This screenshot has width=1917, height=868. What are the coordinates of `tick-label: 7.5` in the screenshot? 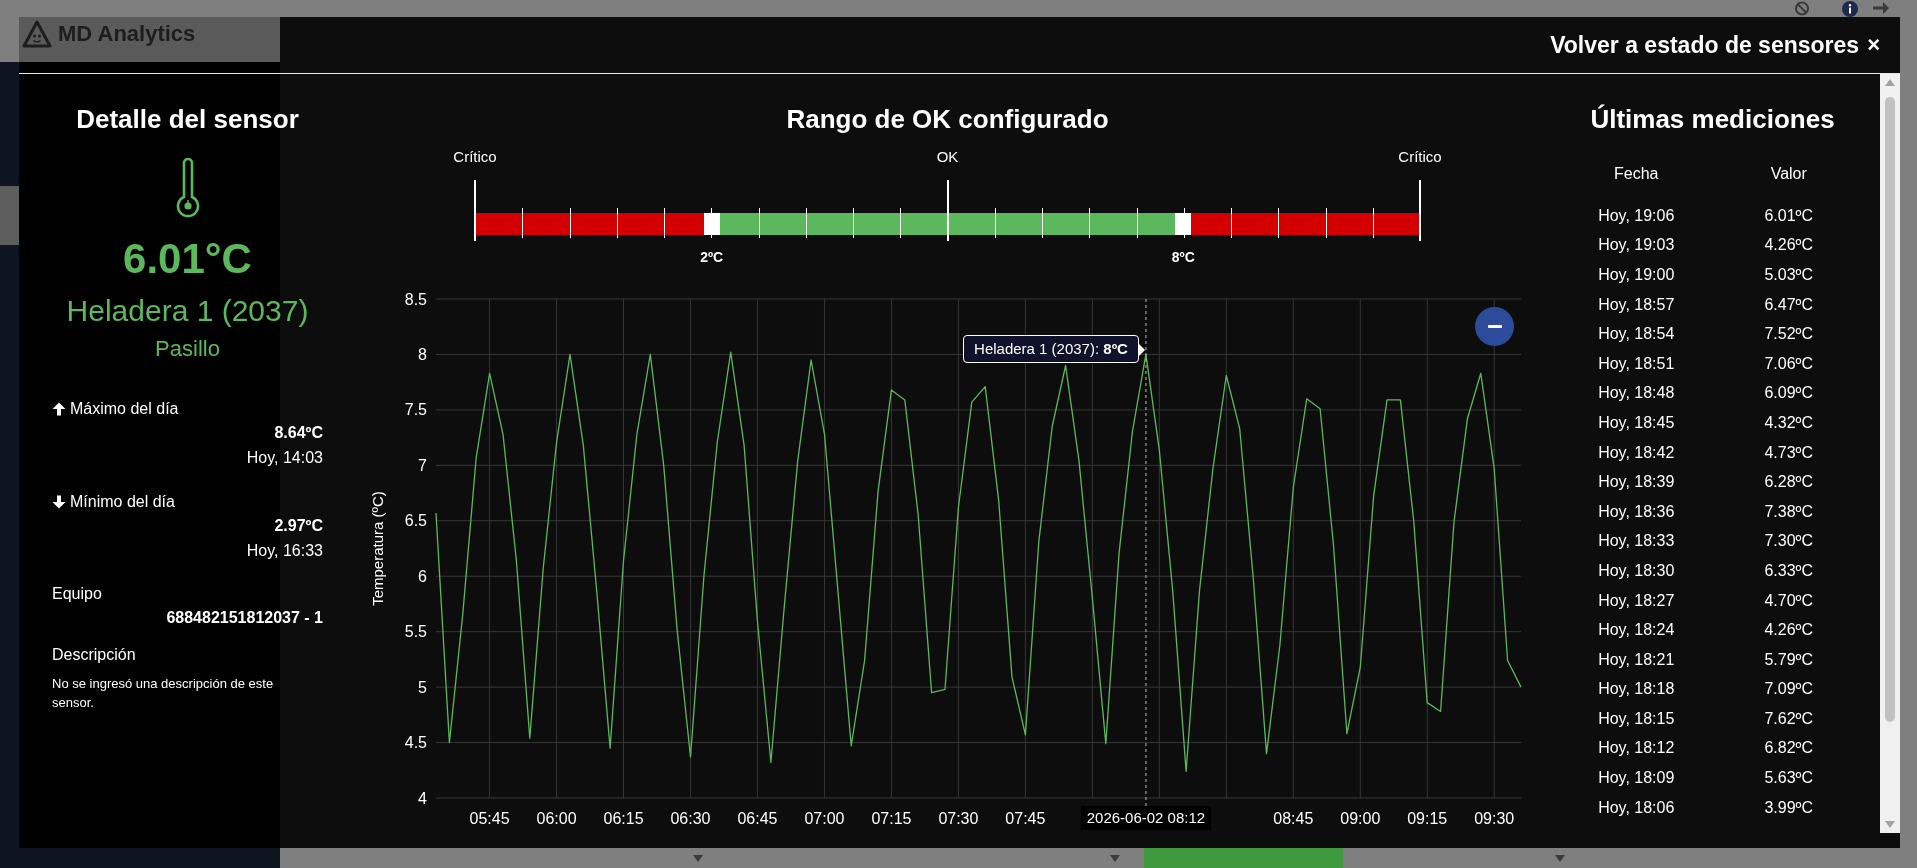 It's located at (415, 410).